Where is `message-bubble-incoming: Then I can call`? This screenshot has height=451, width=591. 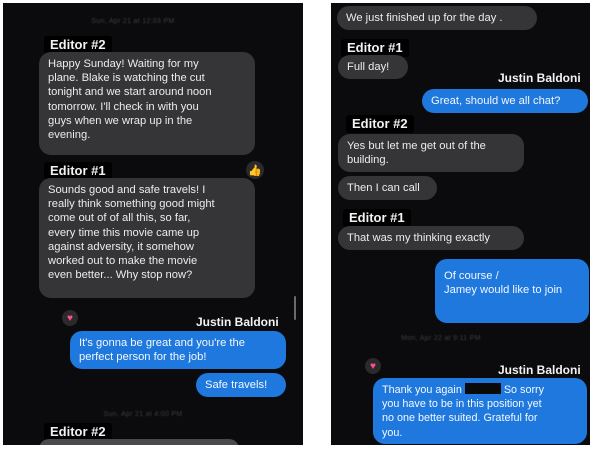 message-bubble-incoming: Then I can call is located at coordinates (387, 188).